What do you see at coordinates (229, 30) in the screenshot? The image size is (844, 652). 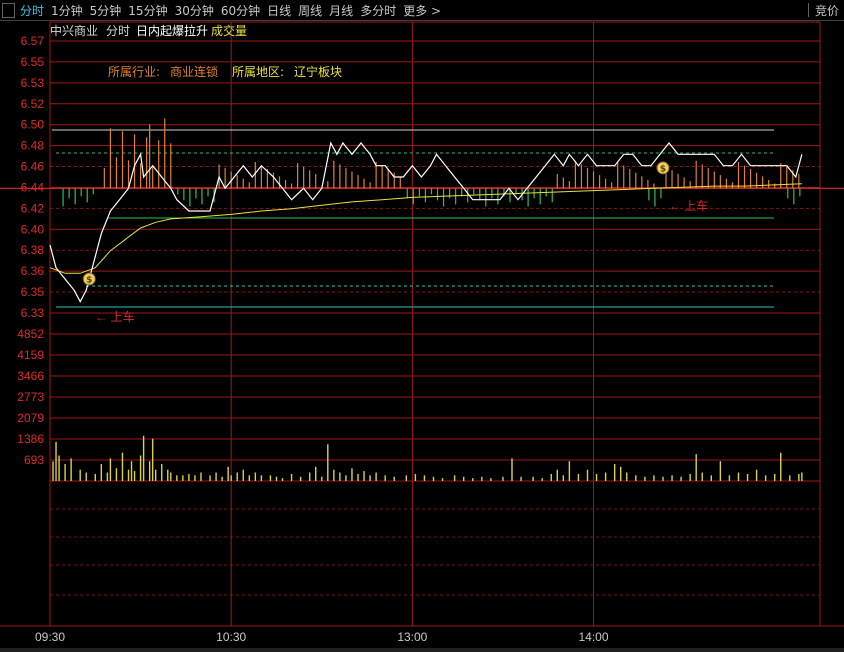 I see `volume-label: 成交量` at bounding box center [229, 30].